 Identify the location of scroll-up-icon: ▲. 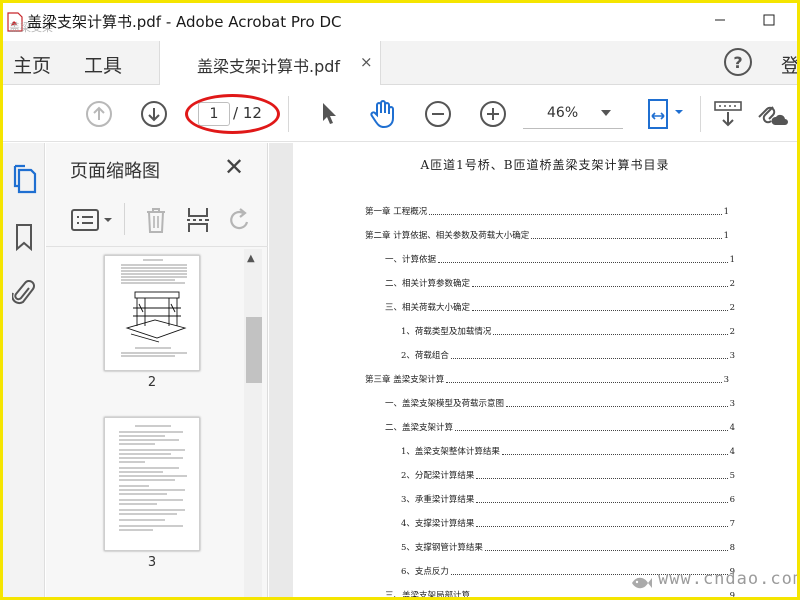
(251, 258).